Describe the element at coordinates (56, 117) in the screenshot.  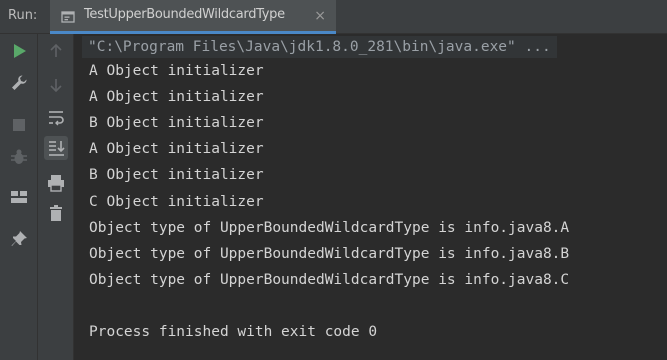
I see `soft-wrap-icon` at that location.